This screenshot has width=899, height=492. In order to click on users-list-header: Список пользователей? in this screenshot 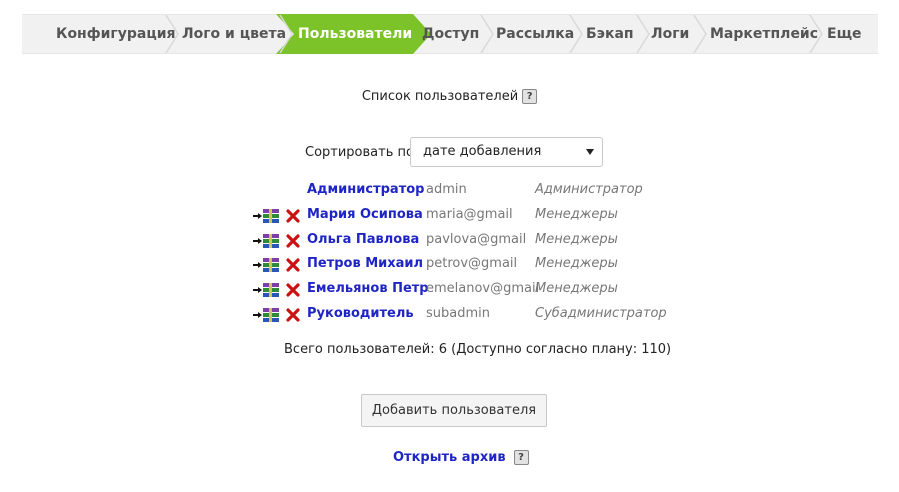, I will do `click(449, 96)`.